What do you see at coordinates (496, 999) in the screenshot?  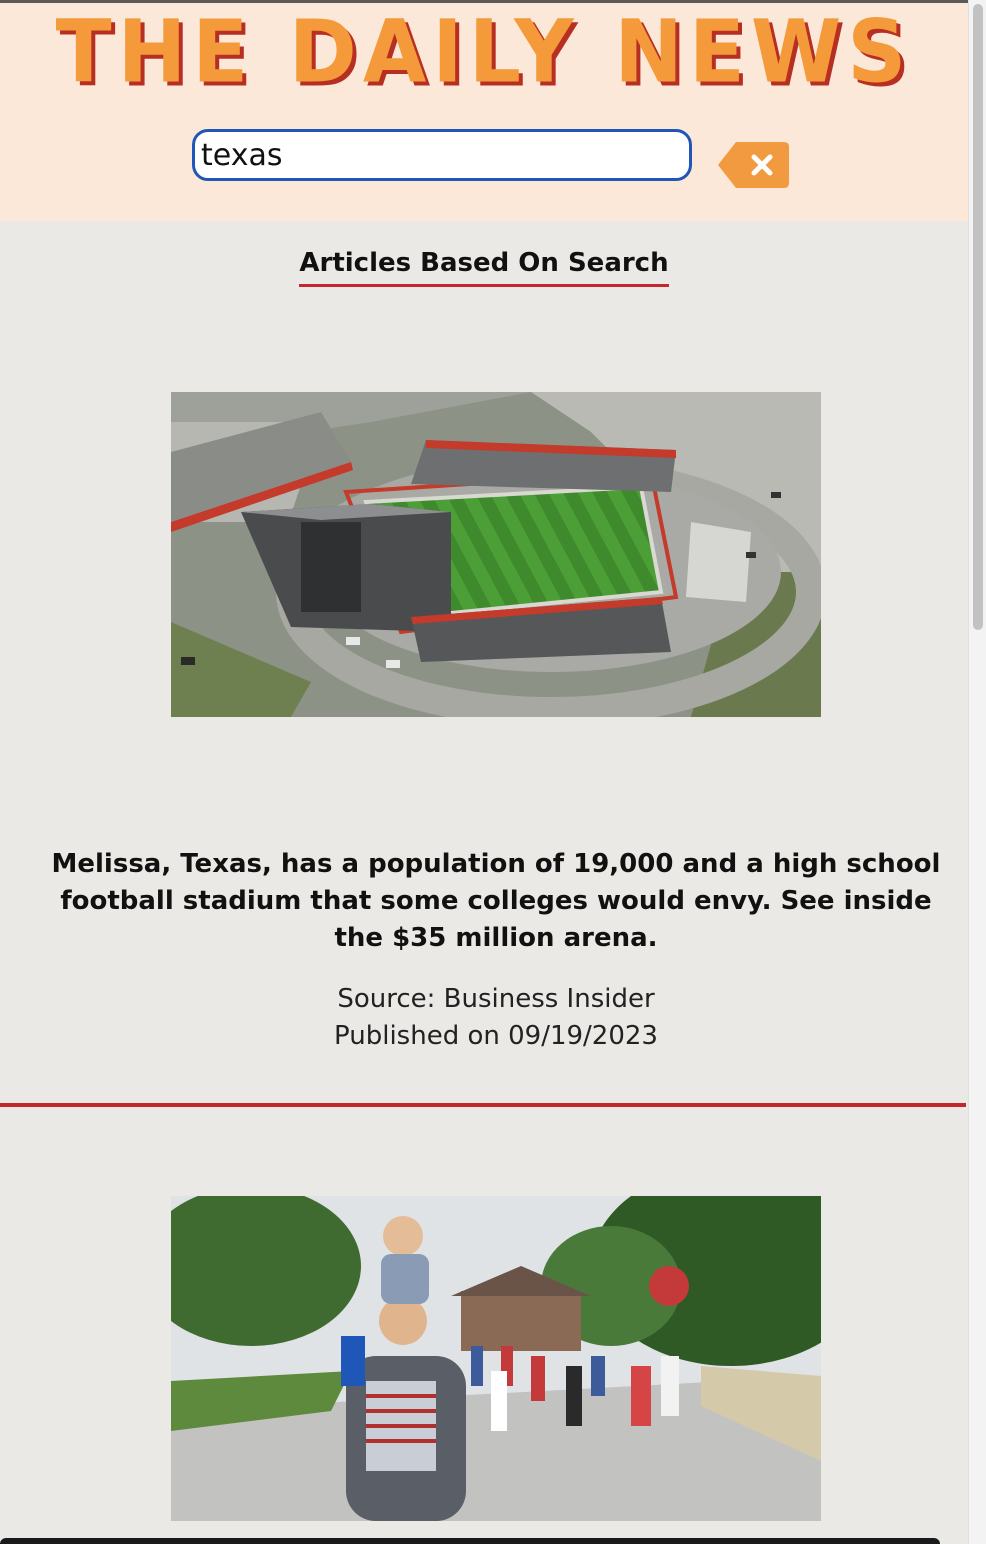 I see `article-source: Source: Business Insider` at bounding box center [496, 999].